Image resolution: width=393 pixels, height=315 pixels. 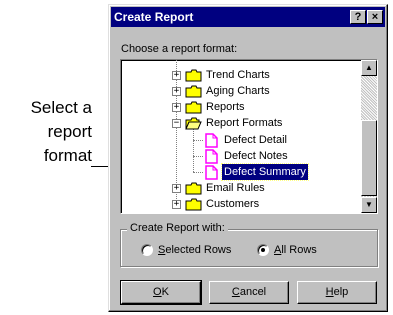 I want to click on open-folder-icon, so click(x=193, y=123).